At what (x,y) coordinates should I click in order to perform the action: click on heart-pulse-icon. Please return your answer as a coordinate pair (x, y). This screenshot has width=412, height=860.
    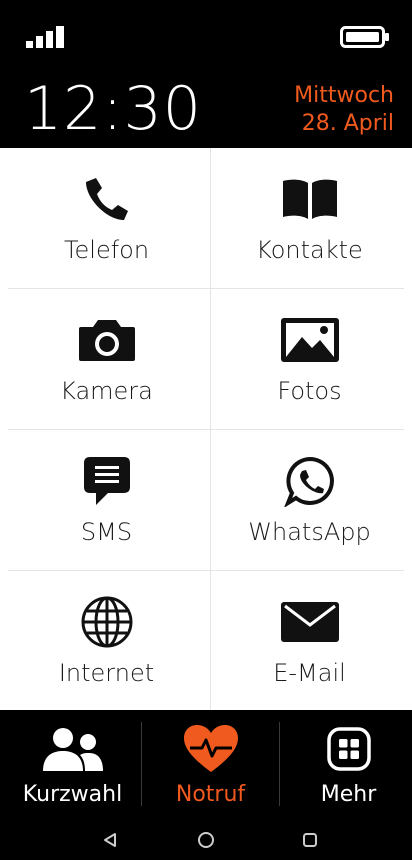
    Looking at the image, I should click on (211, 749).